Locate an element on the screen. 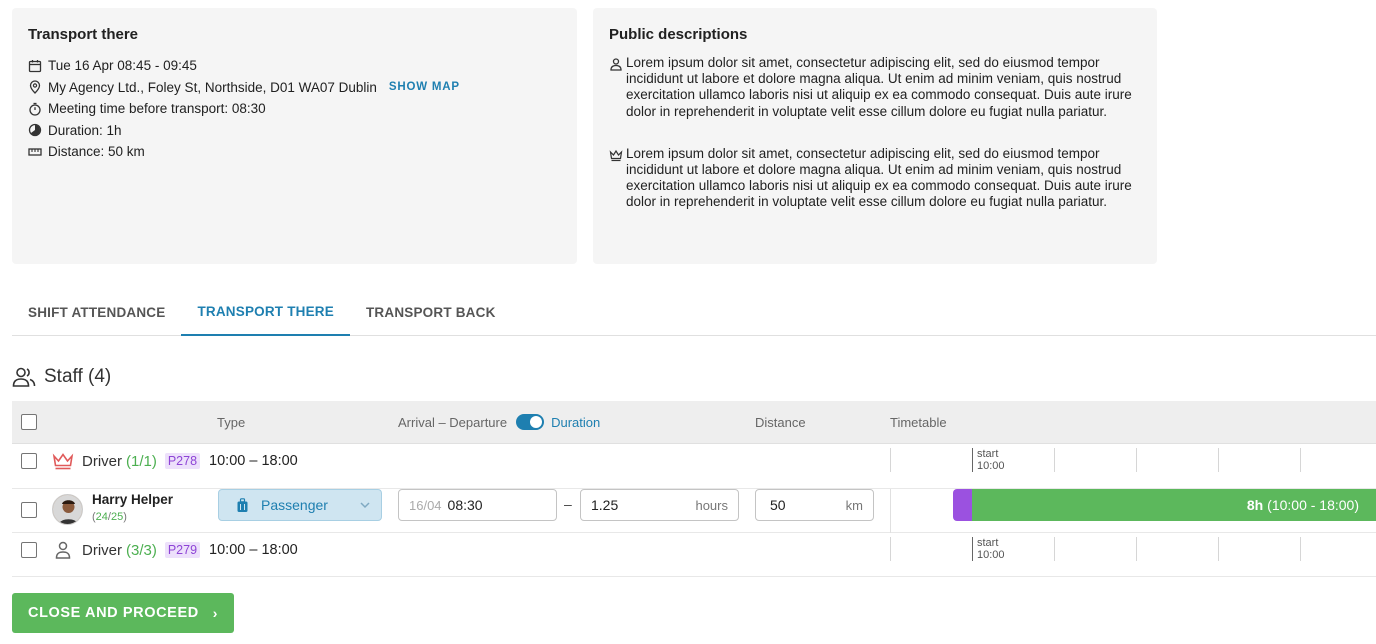 The height and width of the screenshot is (644, 1376). select-all-checkbox-wrap is located at coordinates (29, 422).